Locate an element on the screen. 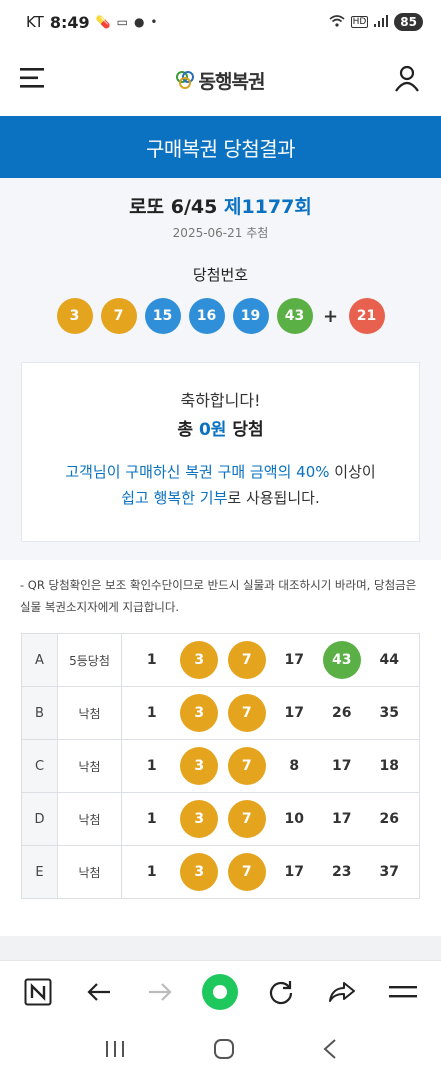  total-prize: 총 0원 당첨 is located at coordinates (220, 427).